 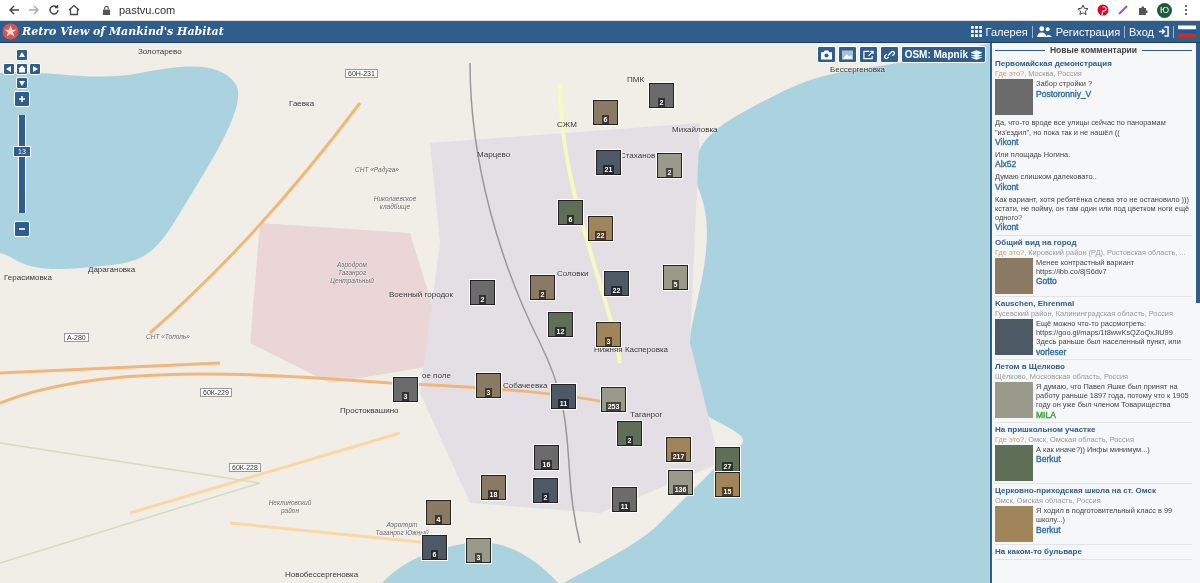 I want to click on pan-down-button, so click(x=22, y=83).